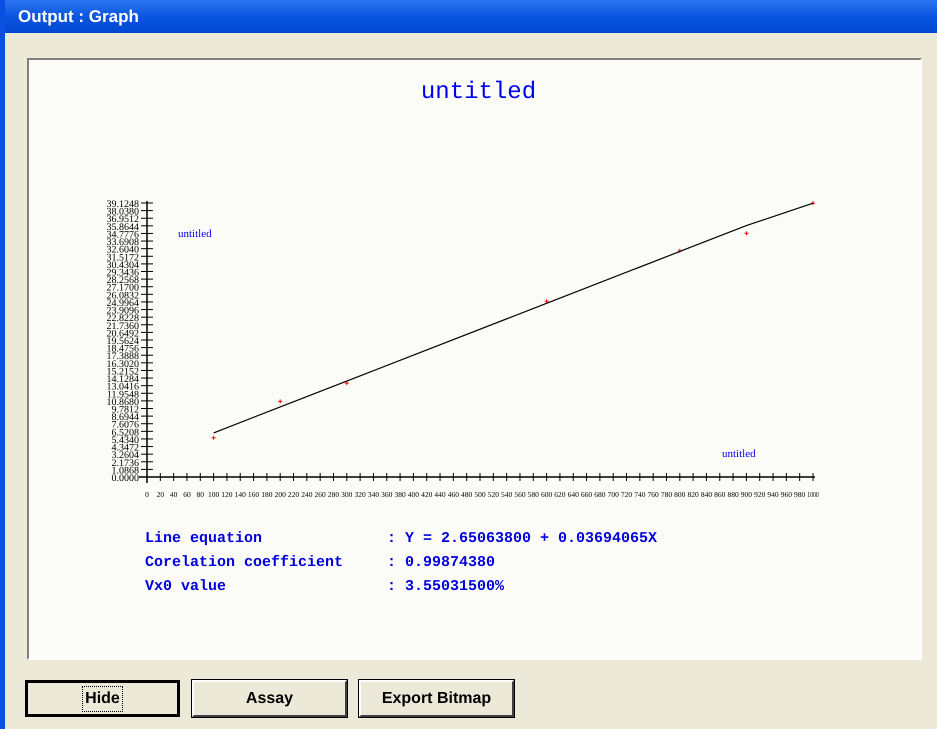 The width and height of the screenshot is (937, 729). Describe the element at coordinates (195, 234) in the screenshot. I see `y-axis-label: untitled` at that location.